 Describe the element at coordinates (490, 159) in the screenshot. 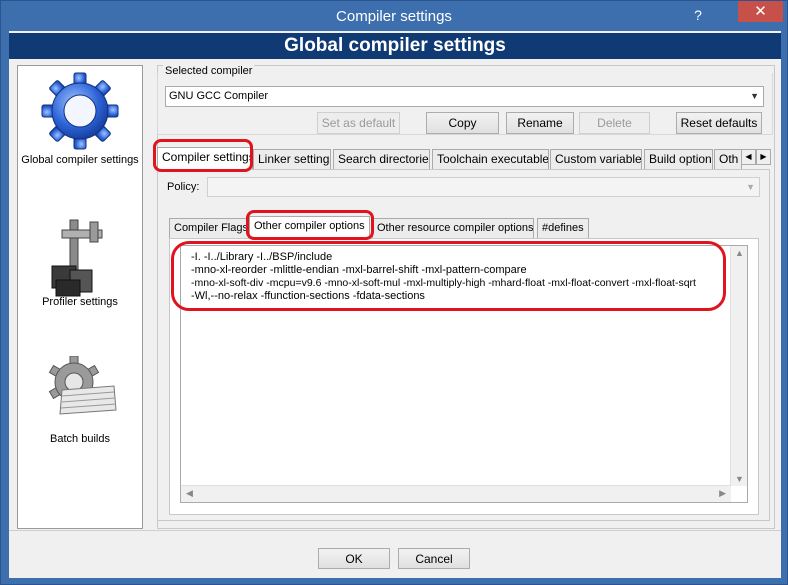

I see `tab-toolchain-executables: Toolchain executables` at that location.